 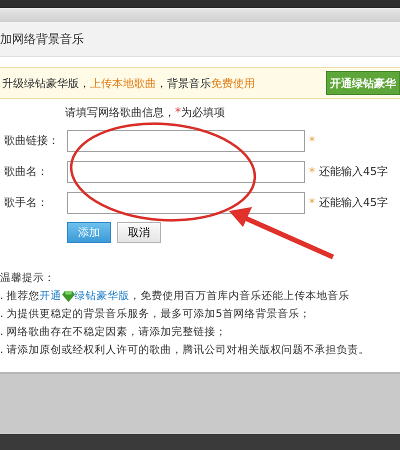 I want to click on form-hint: 请填写网络歌曲信息，*为必填项, so click(x=145, y=113).